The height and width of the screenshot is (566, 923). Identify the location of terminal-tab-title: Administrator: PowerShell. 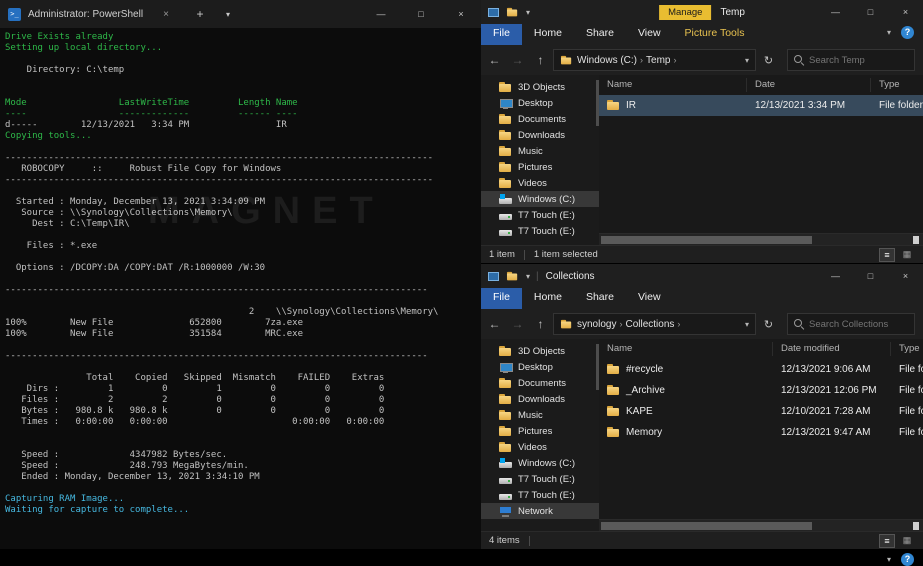
(85, 14).